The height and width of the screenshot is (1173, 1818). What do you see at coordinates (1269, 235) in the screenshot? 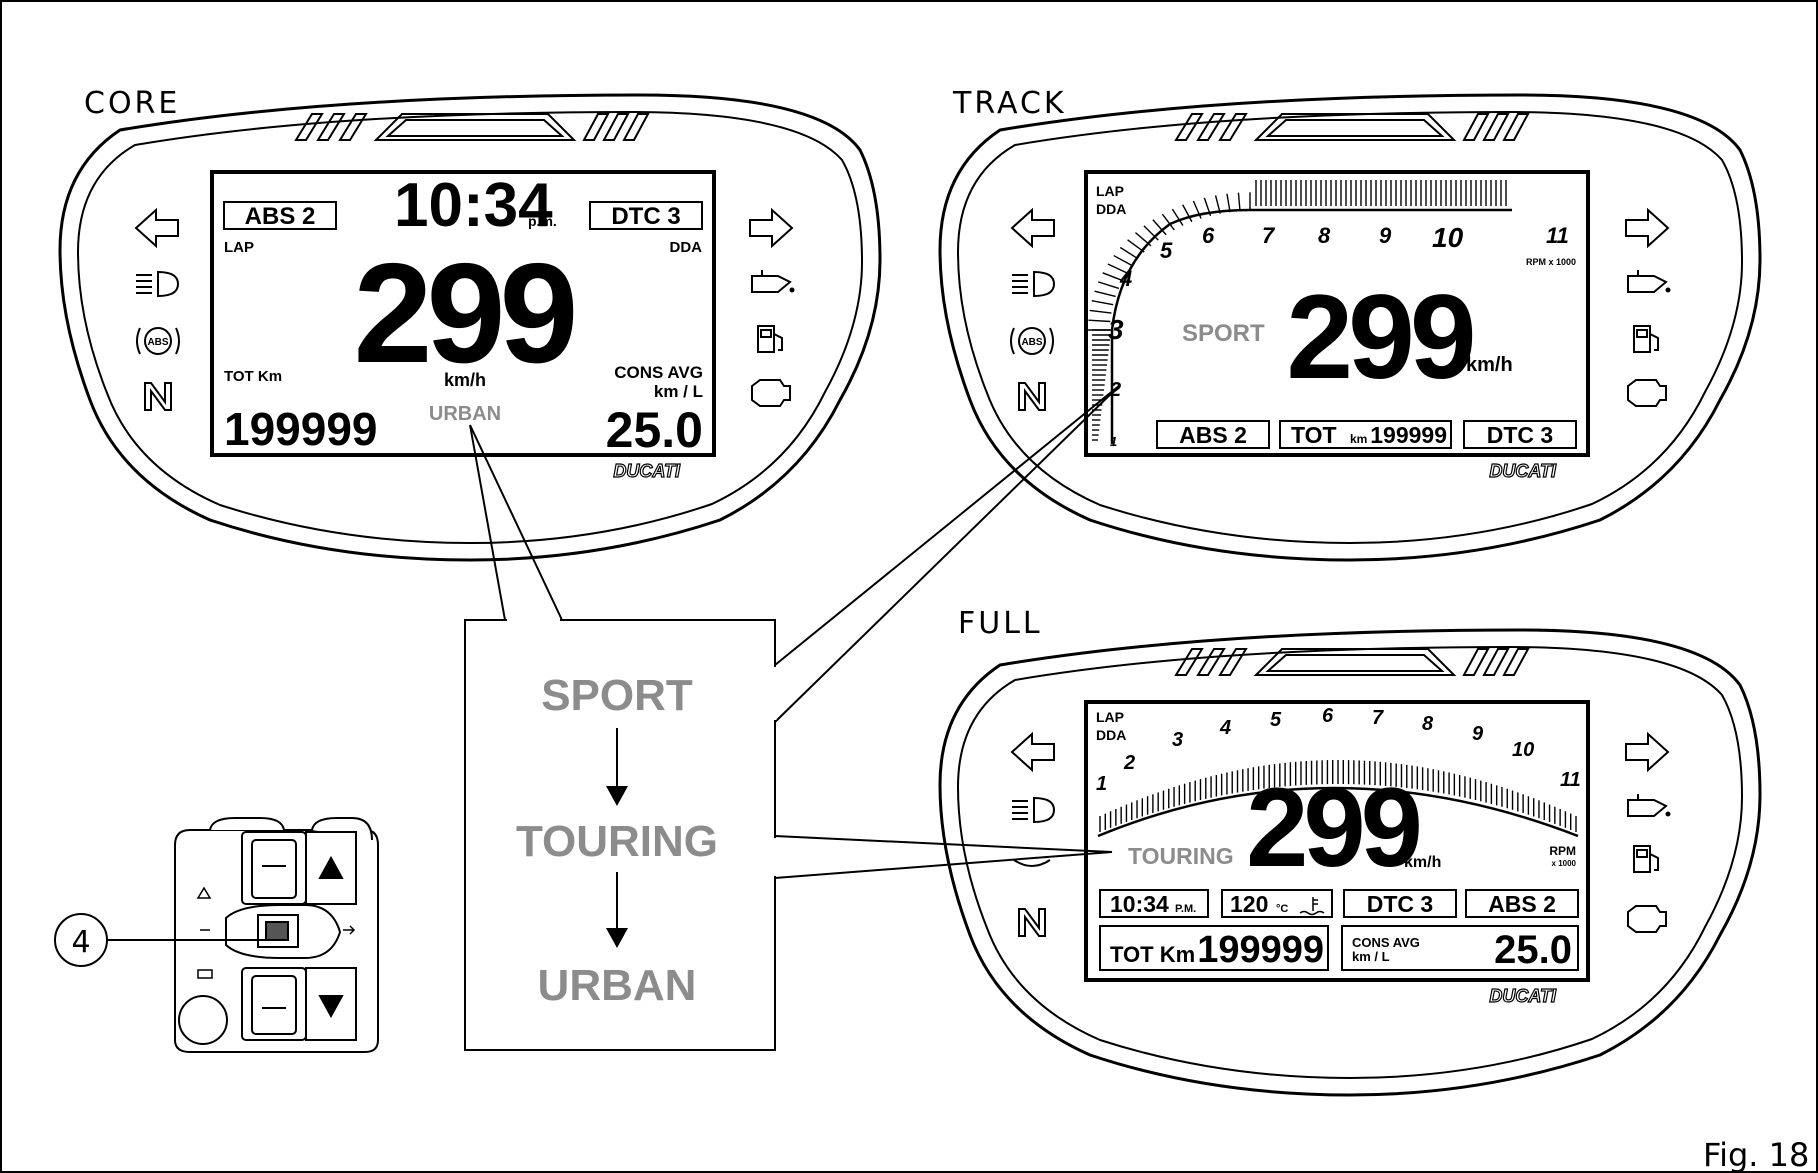
I see `track-rpm-tick-label: 7` at bounding box center [1269, 235].